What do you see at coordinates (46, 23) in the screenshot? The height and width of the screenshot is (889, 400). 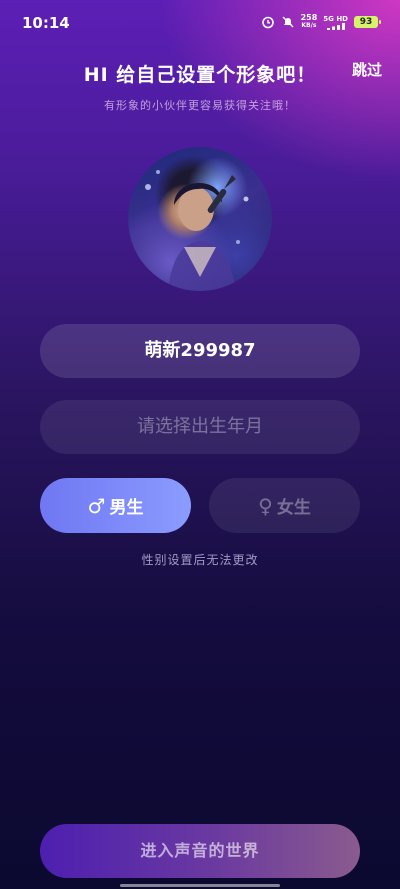 I see `status-time: 10:14` at bounding box center [46, 23].